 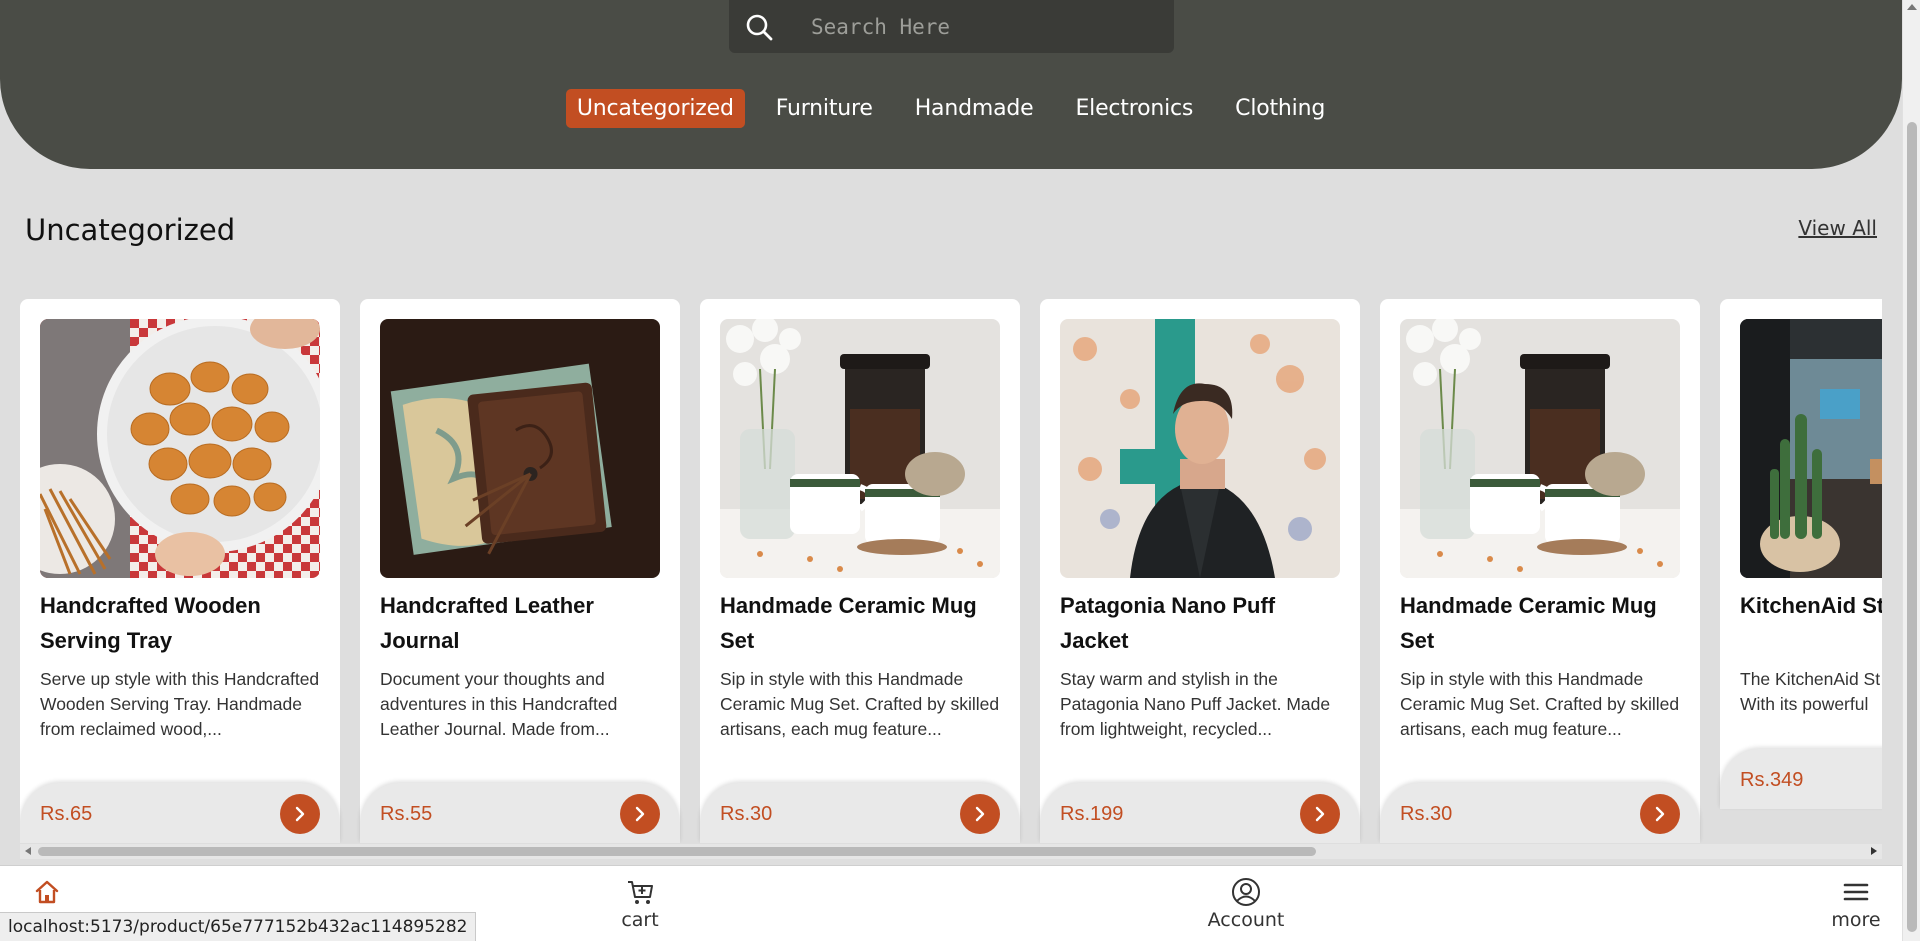 What do you see at coordinates (1772, 780) in the screenshot?
I see `product-price: Rs.349` at bounding box center [1772, 780].